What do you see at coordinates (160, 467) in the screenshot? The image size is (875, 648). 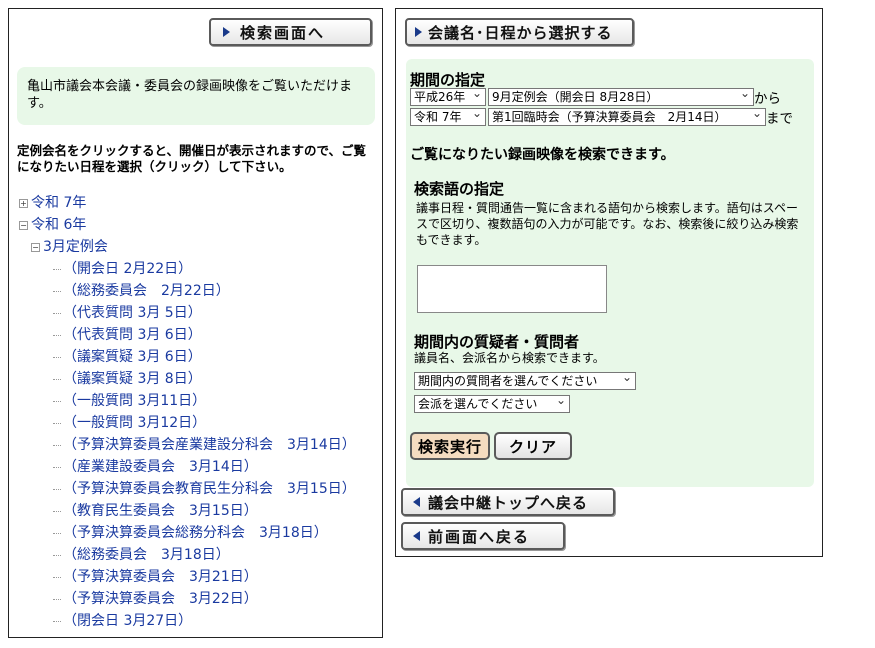 I see `tree-date-label: （産業建設委員会 3月14日）` at bounding box center [160, 467].